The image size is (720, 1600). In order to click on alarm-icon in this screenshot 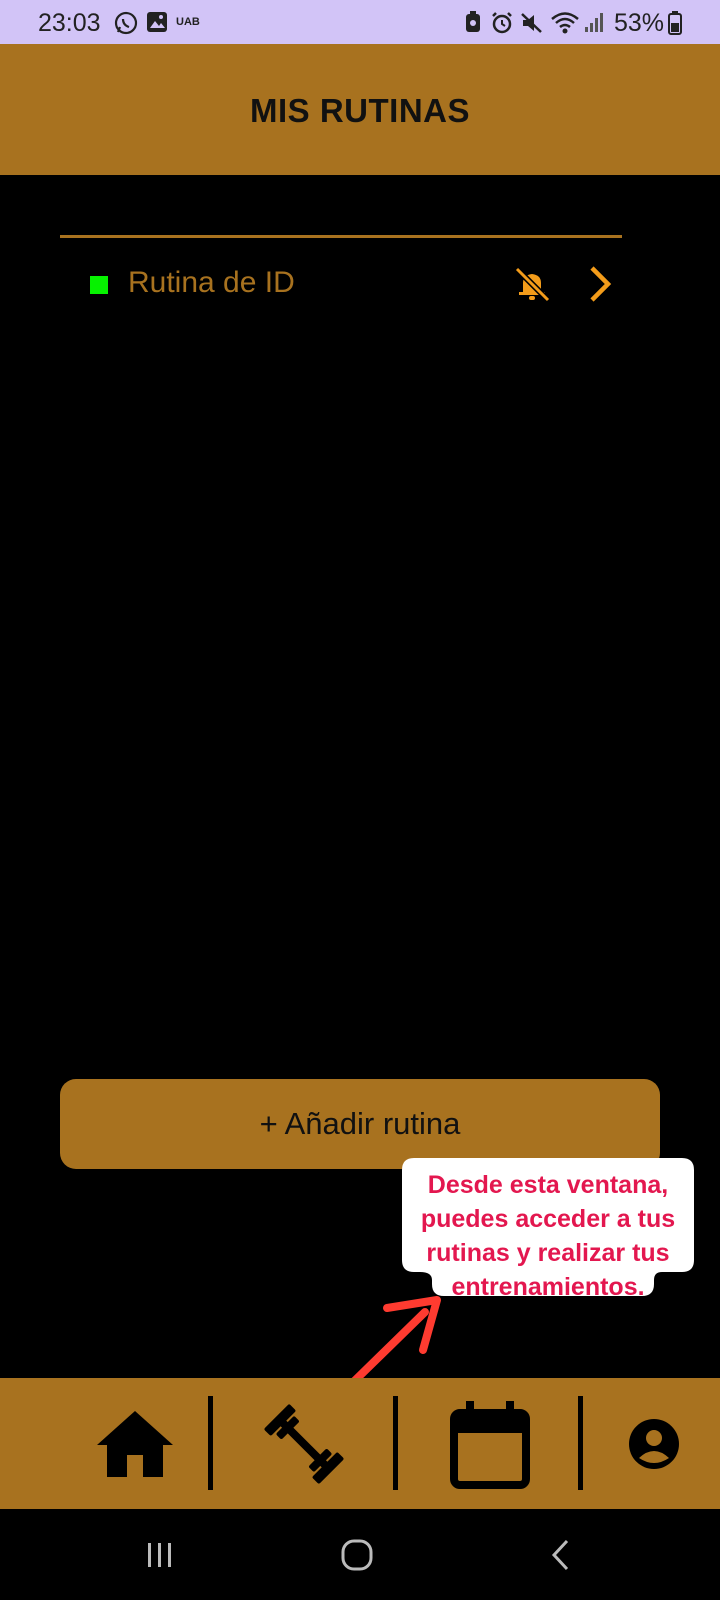, I will do `click(502, 23)`.